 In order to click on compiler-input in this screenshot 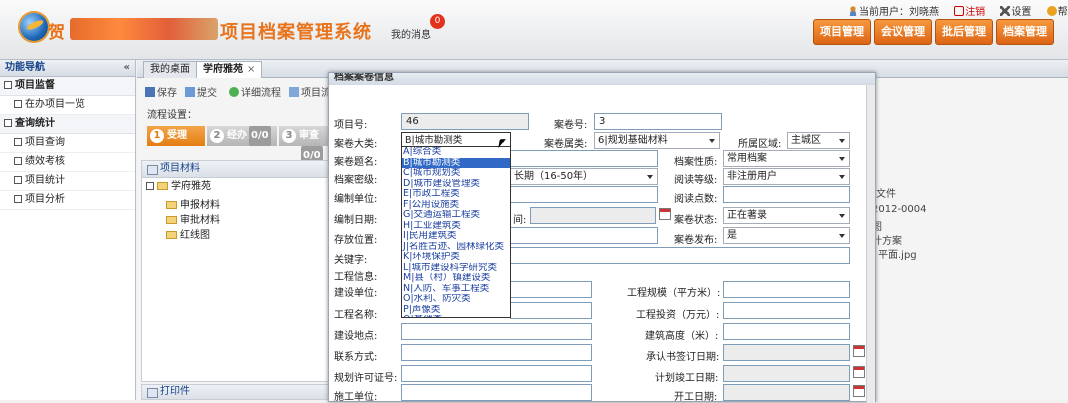, I will do `click(584, 194)`.